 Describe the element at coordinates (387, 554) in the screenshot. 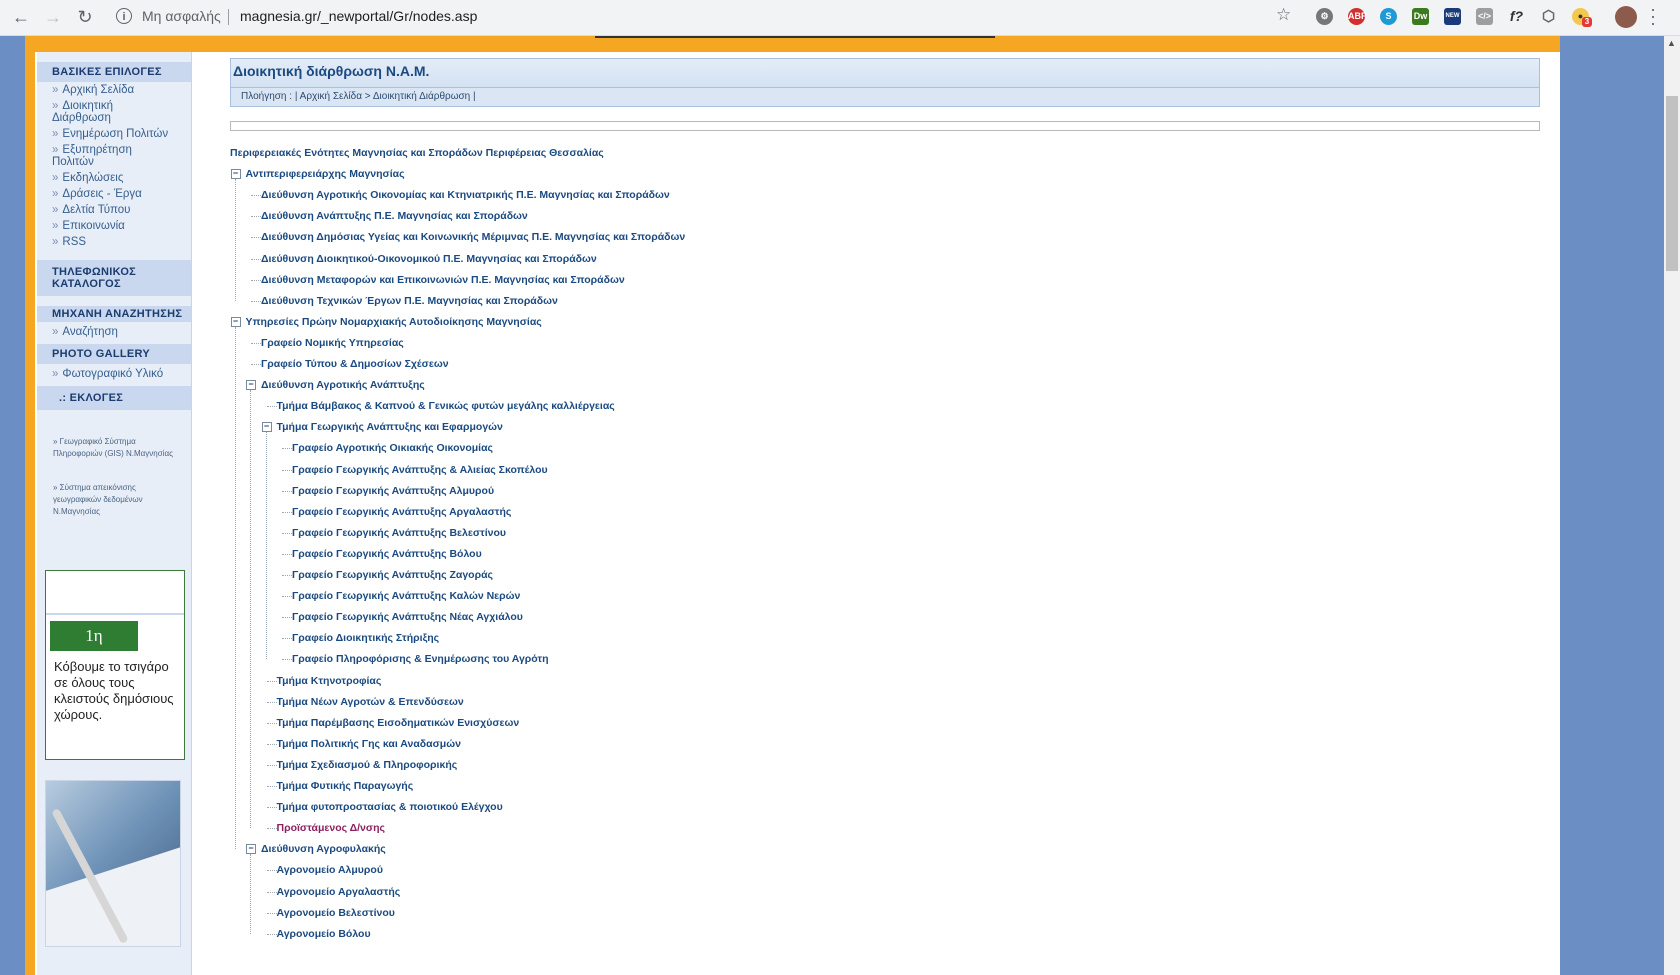

I see `tree-node: Γραφείο Γεωργικής Ανάπτυξης Βόλου` at that location.